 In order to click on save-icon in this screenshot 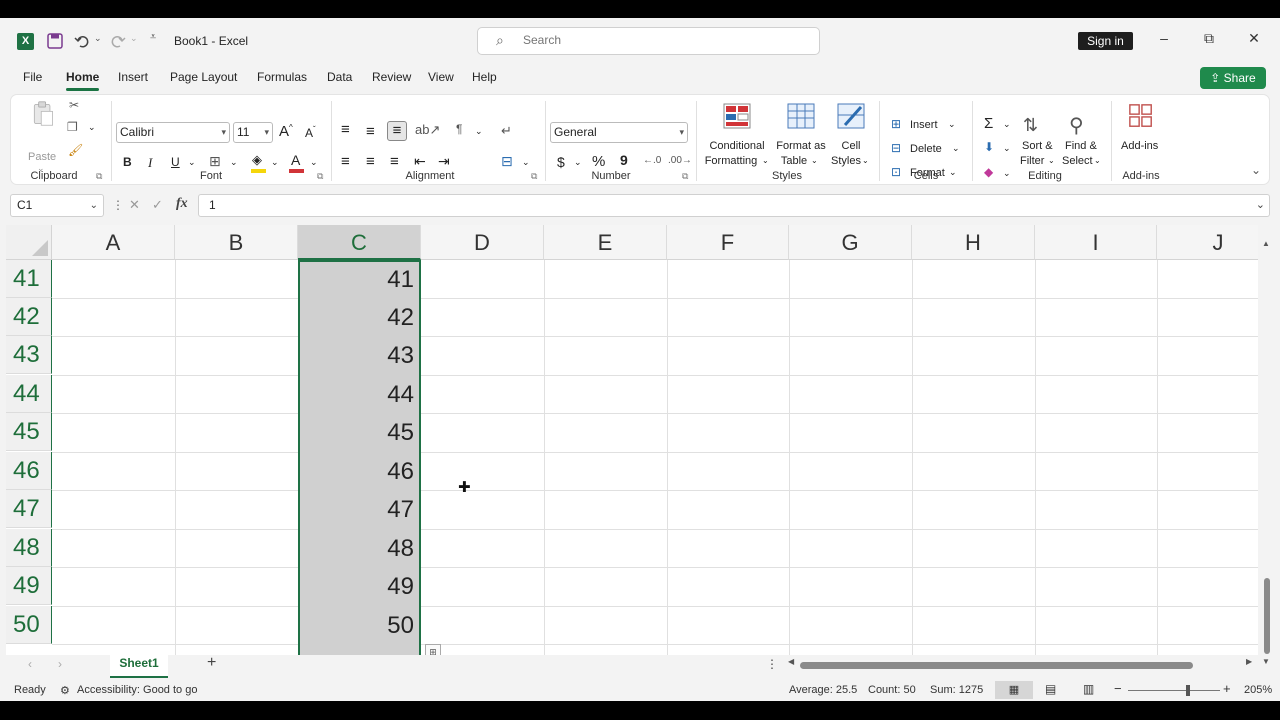, I will do `click(55, 41)`.